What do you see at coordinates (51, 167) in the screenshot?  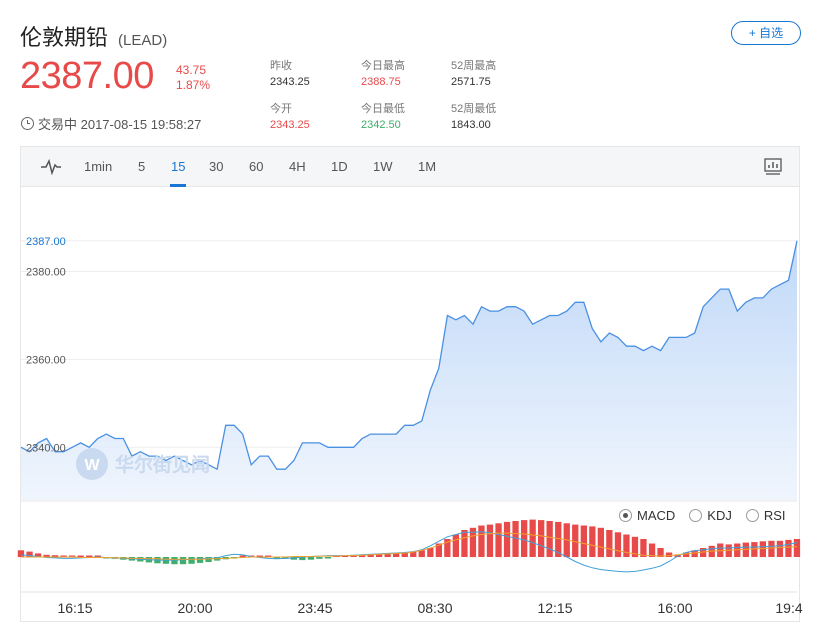 I see `line-chart-icon` at bounding box center [51, 167].